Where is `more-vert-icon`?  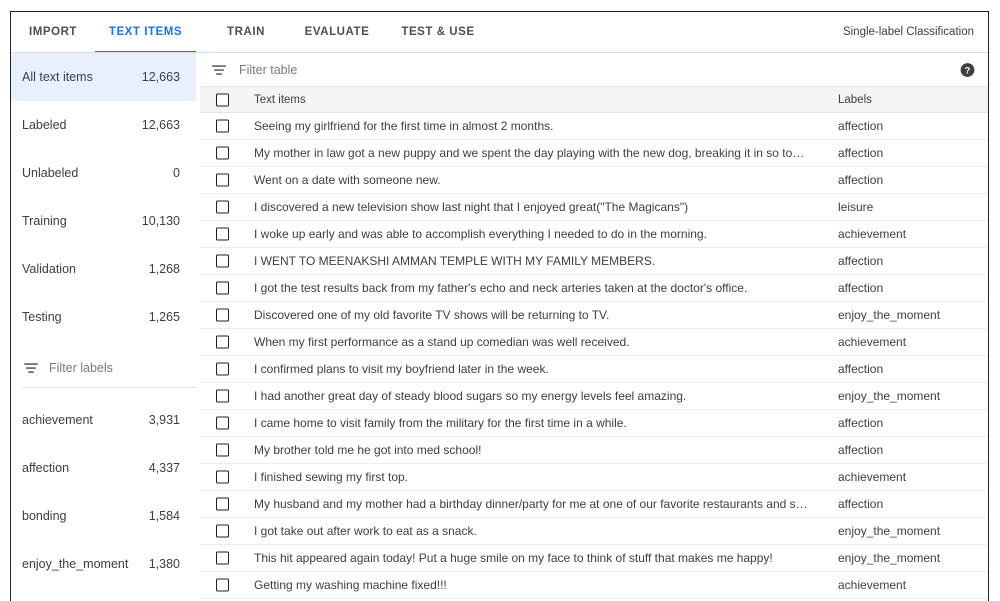
more-vert-icon is located at coordinates (173, 368).